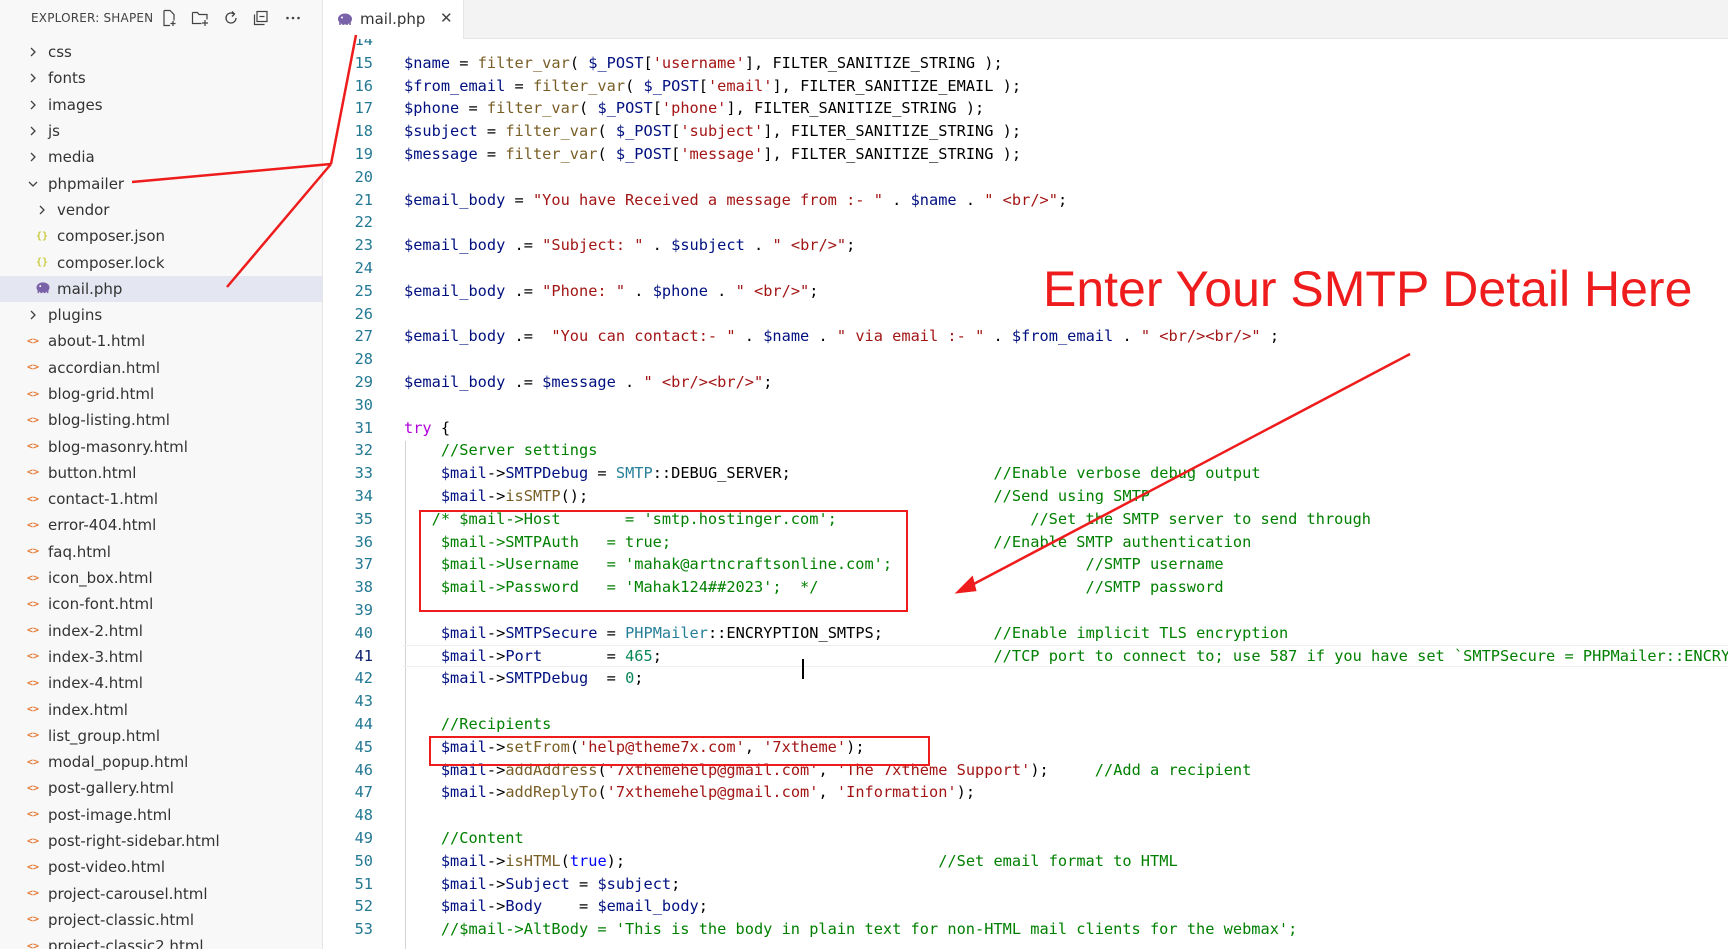 The height and width of the screenshot is (949, 1728). Describe the element at coordinates (161, 604) in the screenshot. I see `tree-item-icon-font-html: <> icon-font.html` at that location.